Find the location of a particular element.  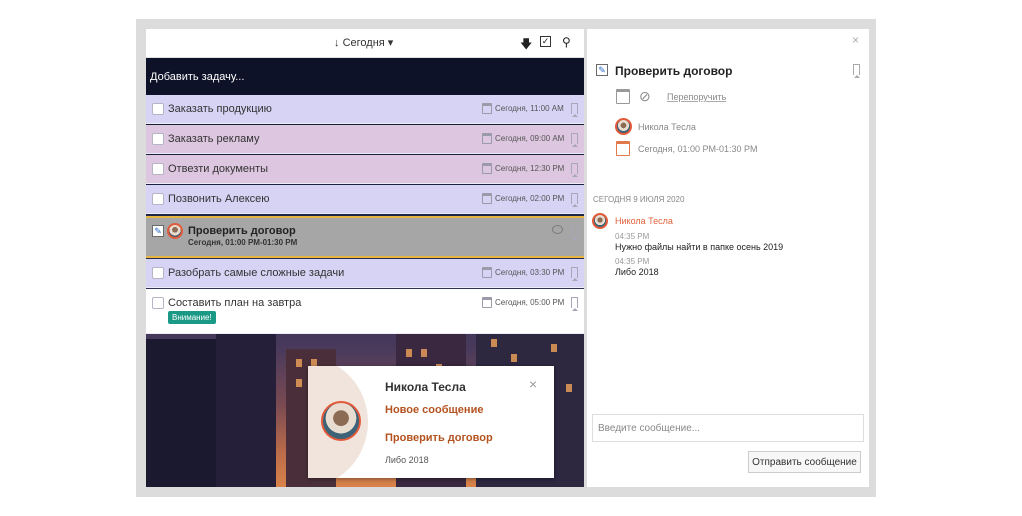

task-row: Заказать рекламу Сегодня, 09:00 AM is located at coordinates (365, 139).